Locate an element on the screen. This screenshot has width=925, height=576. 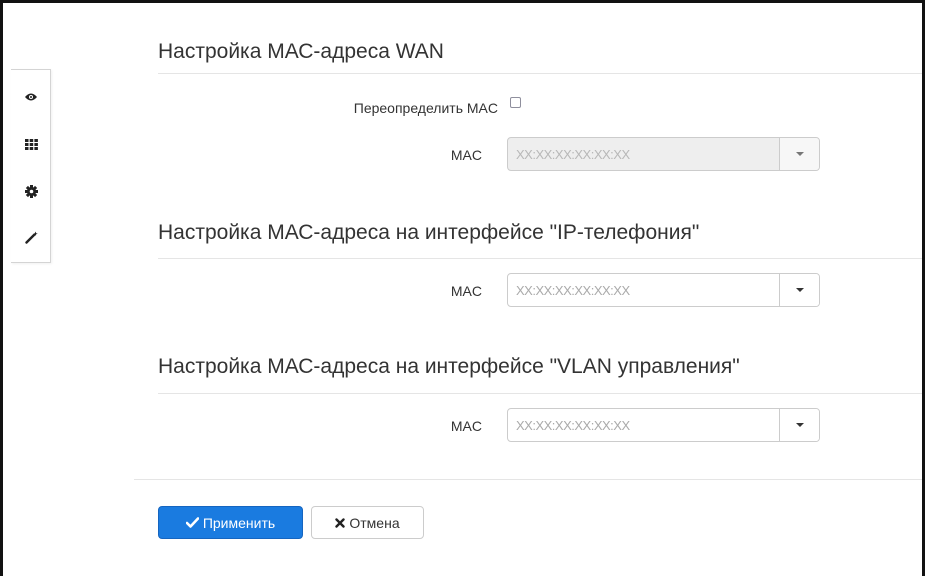
iptel-mac-field is located at coordinates (663, 290).